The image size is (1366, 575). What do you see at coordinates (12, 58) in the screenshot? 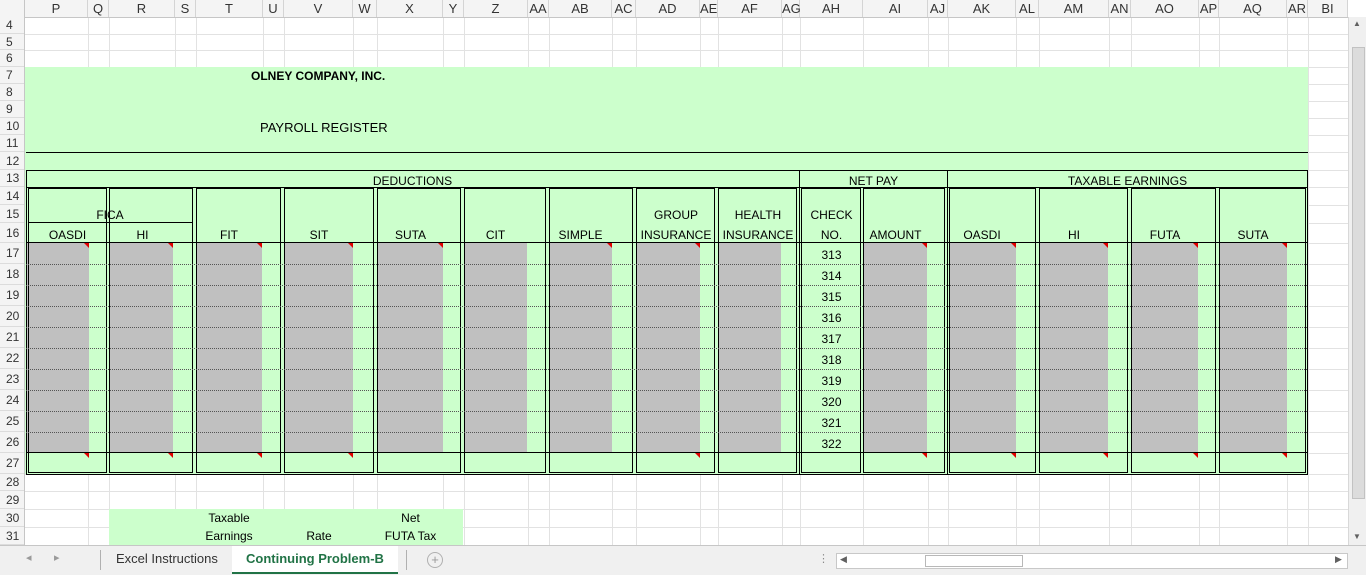
I see `row-header-6: 6` at bounding box center [12, 58].